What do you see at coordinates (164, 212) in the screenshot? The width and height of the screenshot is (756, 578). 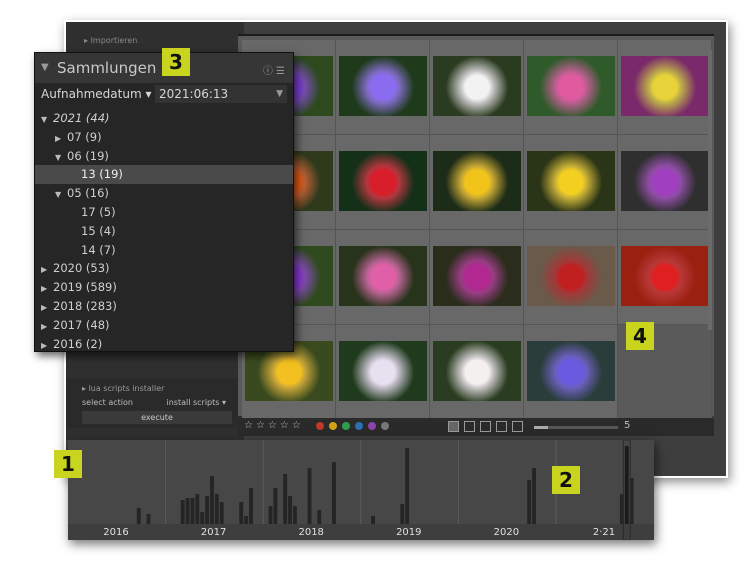 I see `collection-tree-item: 17 (5)` at bounding box center [164, 212].